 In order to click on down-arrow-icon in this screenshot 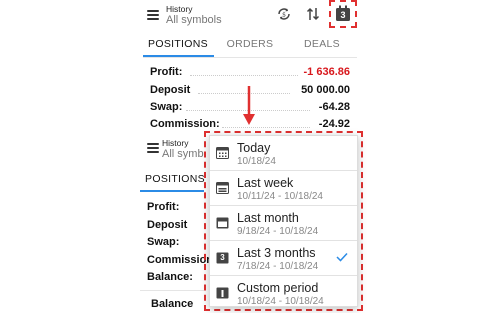, I will do `click(249, 106)`.